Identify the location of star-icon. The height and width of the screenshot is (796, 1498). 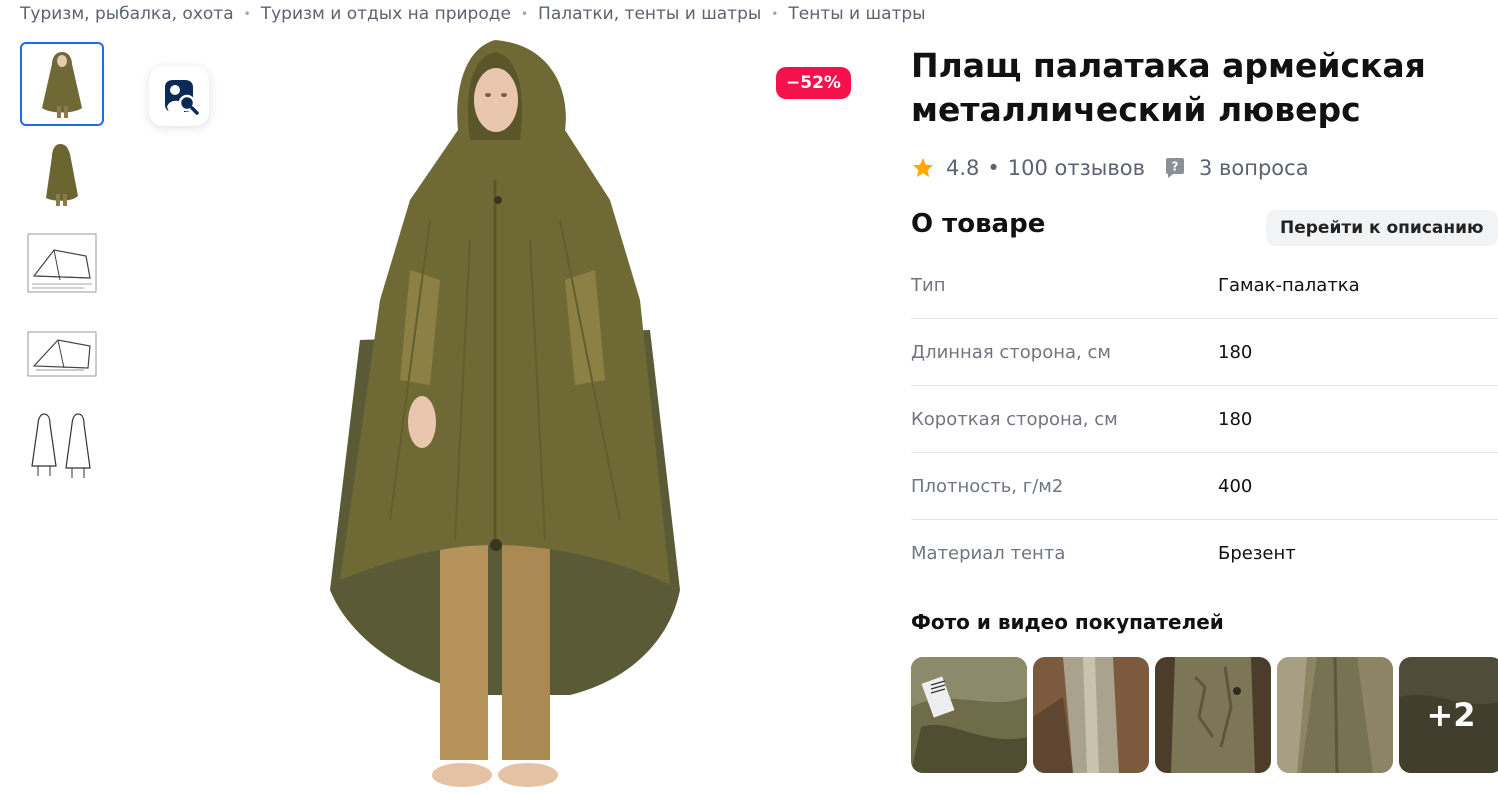
(923, 167).